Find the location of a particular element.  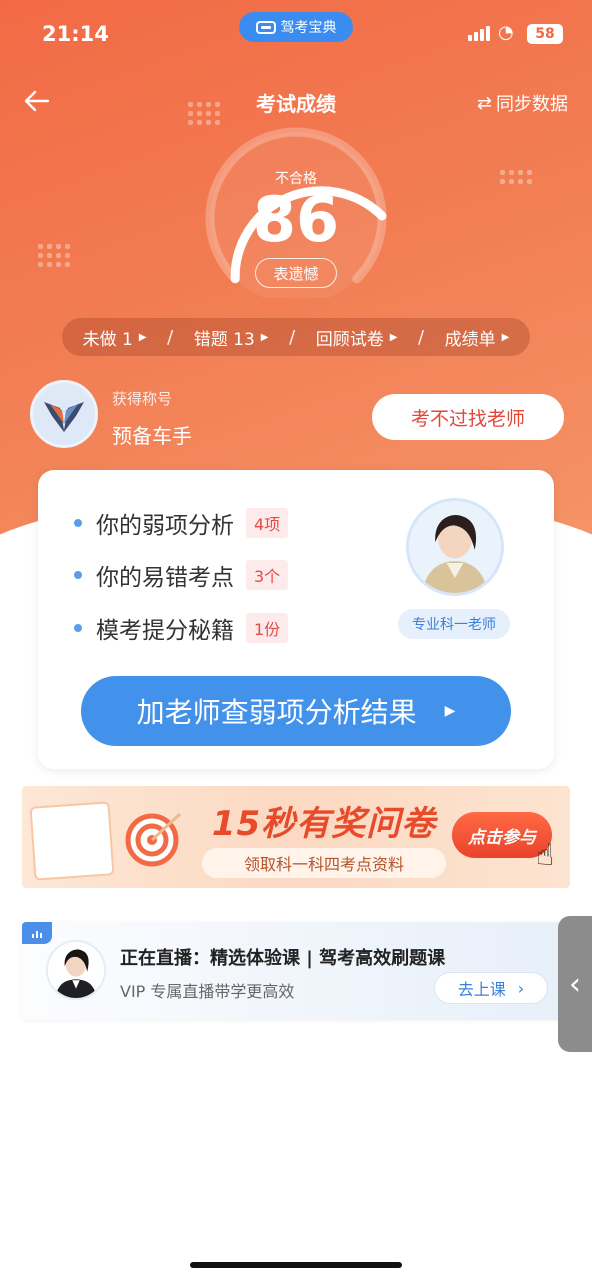

live-course-card: 正在直播：精选体验课 | 驾考高效刷题课 VIP 专属直播带学更高效 去上课 › is located at coordinates (296, 971).